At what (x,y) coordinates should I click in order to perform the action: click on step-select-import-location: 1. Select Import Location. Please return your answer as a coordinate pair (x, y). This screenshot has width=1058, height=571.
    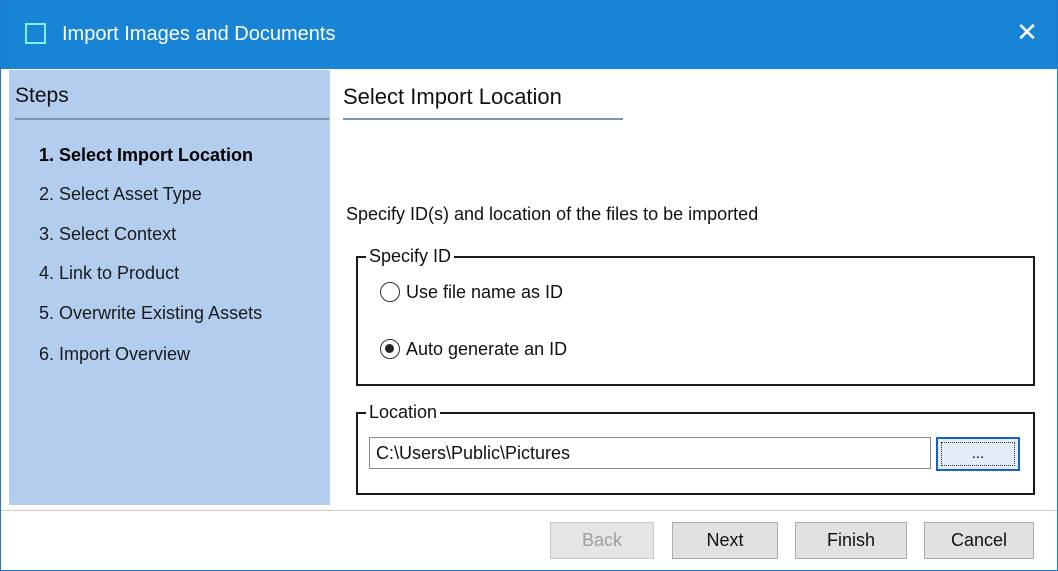
    Looking at the image, I should click on (146, 155).